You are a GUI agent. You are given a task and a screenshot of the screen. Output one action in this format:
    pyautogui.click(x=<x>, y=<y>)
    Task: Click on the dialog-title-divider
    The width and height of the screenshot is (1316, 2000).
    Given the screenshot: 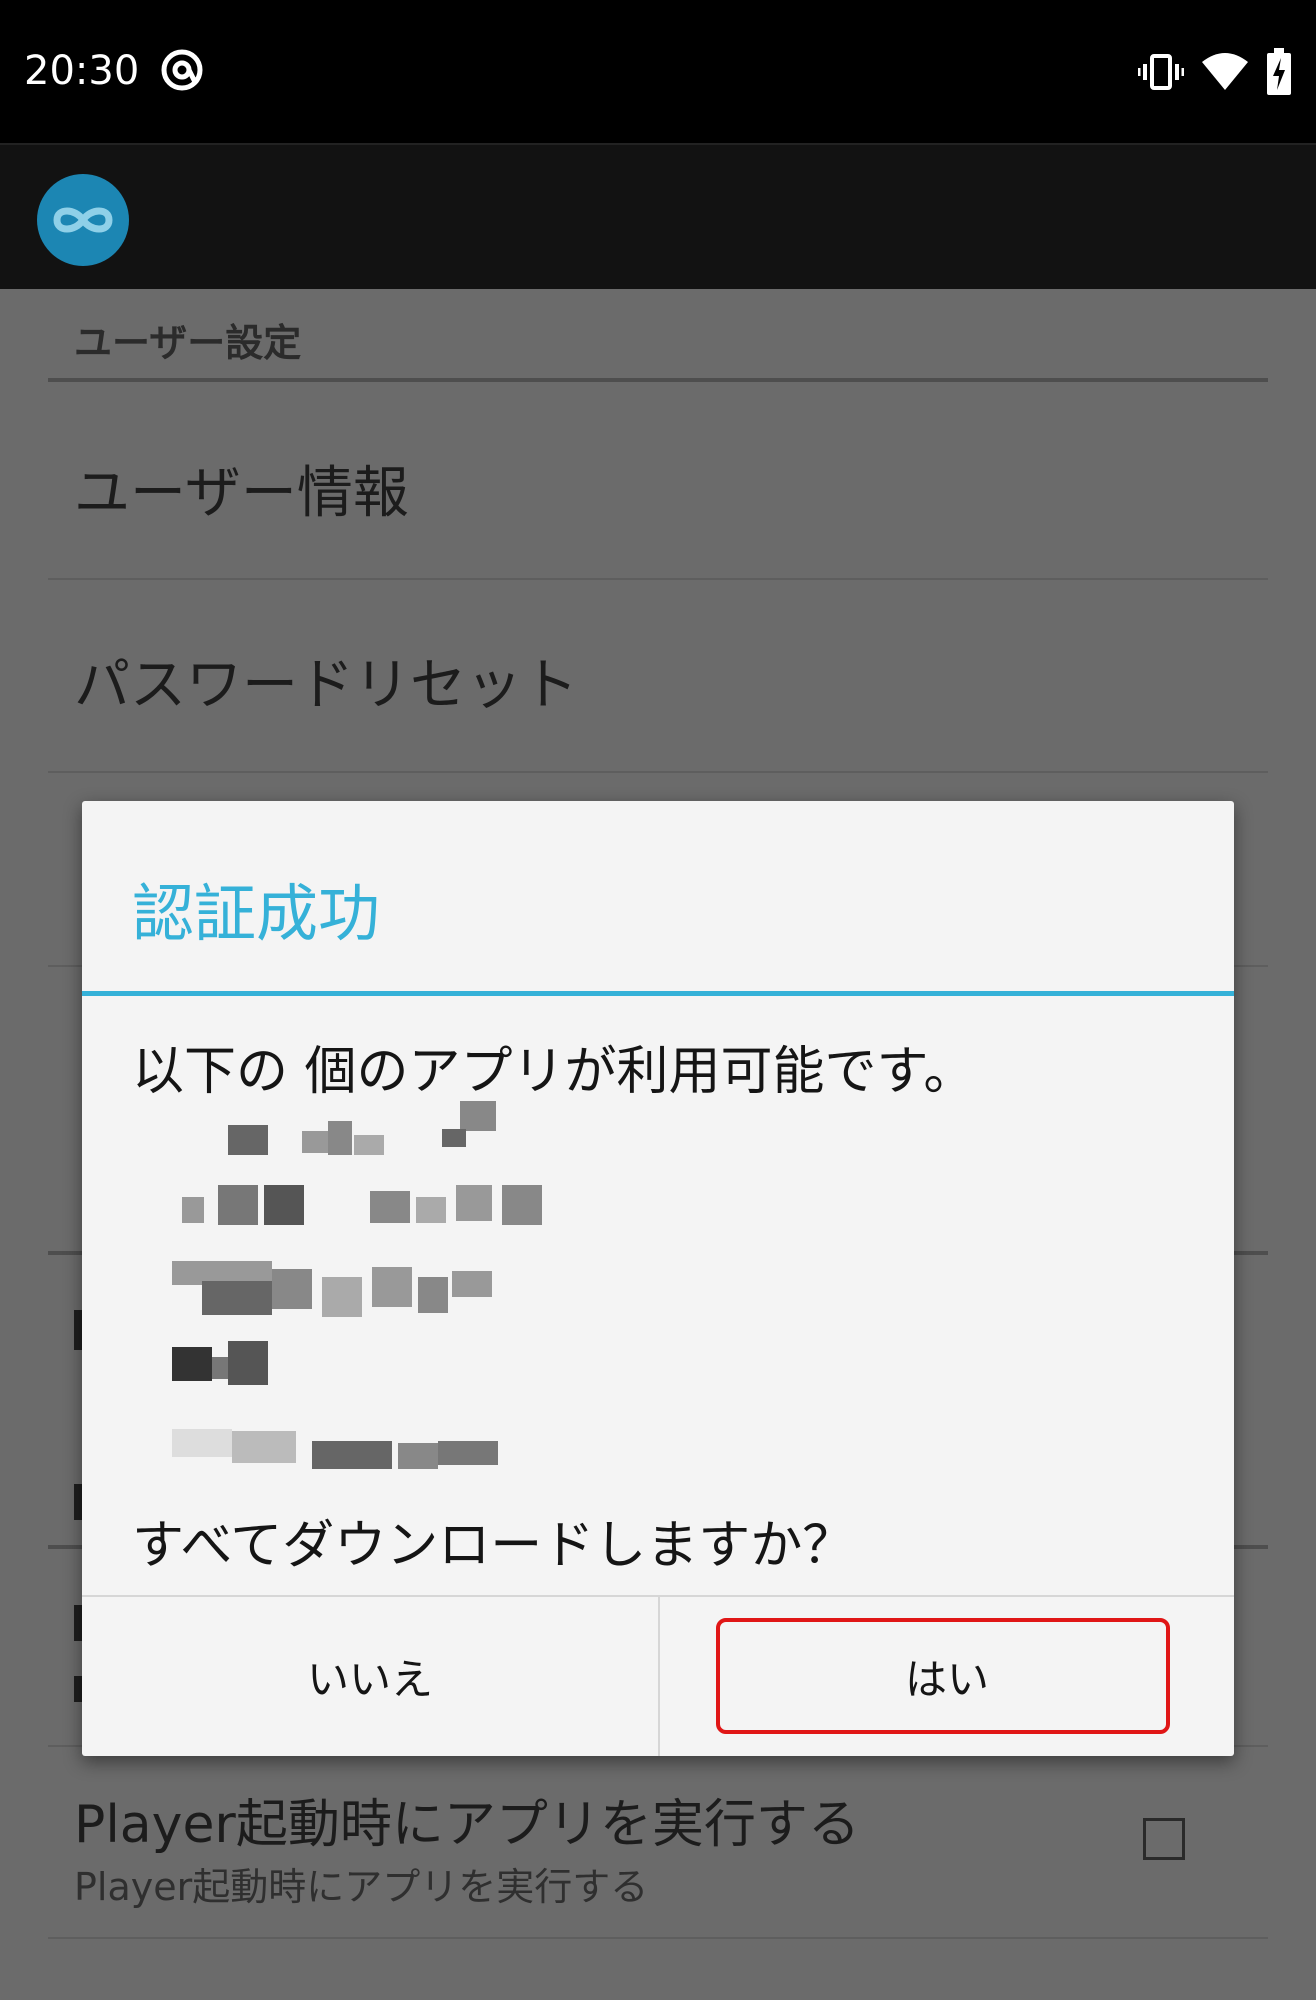 What is the action you would take?
    pyautogui.click(x=658, y=993)
    